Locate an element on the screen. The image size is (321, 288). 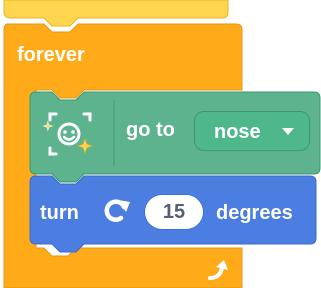
forever-label: forever is located at coordinates (51, 55).